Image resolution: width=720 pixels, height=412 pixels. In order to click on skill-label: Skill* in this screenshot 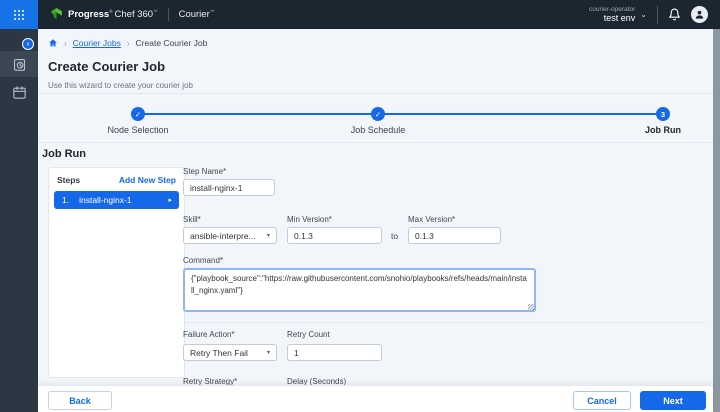, I will do `click(192, 219)`.